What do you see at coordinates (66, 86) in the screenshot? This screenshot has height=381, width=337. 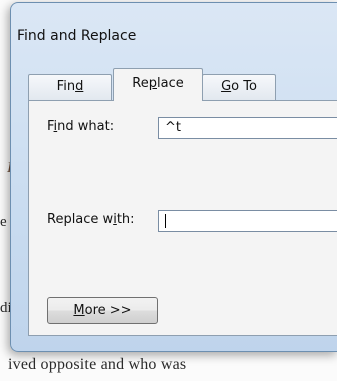 I see `tab-find-label-pre: Fin` at bounding box center [66, 86].